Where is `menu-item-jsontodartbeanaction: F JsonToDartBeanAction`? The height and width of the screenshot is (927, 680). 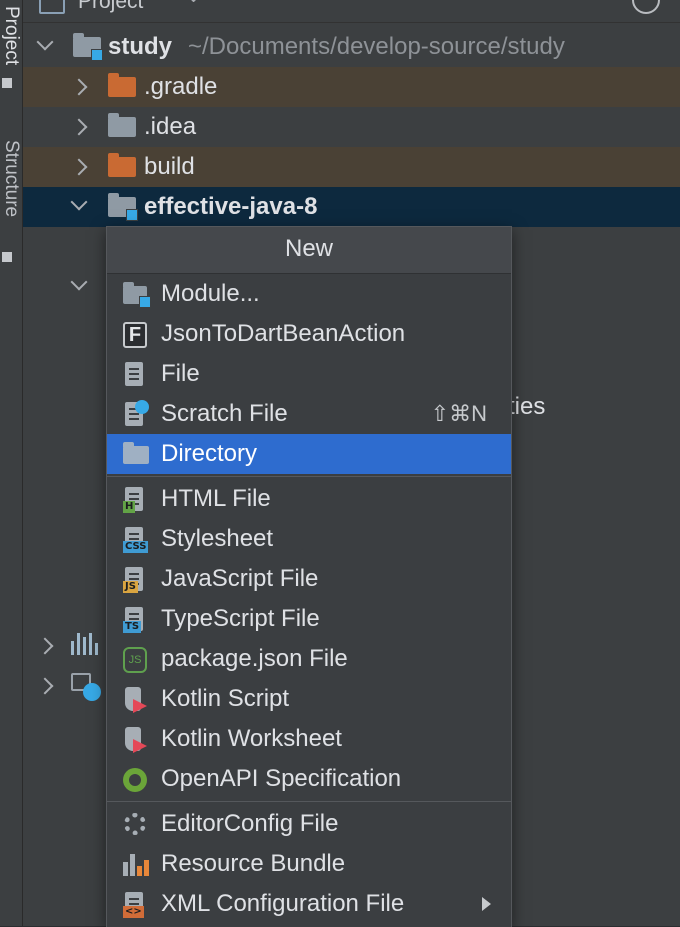
menu-item-jsontodartbeanaction: F JsonToDartBeanAction is located at coordinates (309, 334).